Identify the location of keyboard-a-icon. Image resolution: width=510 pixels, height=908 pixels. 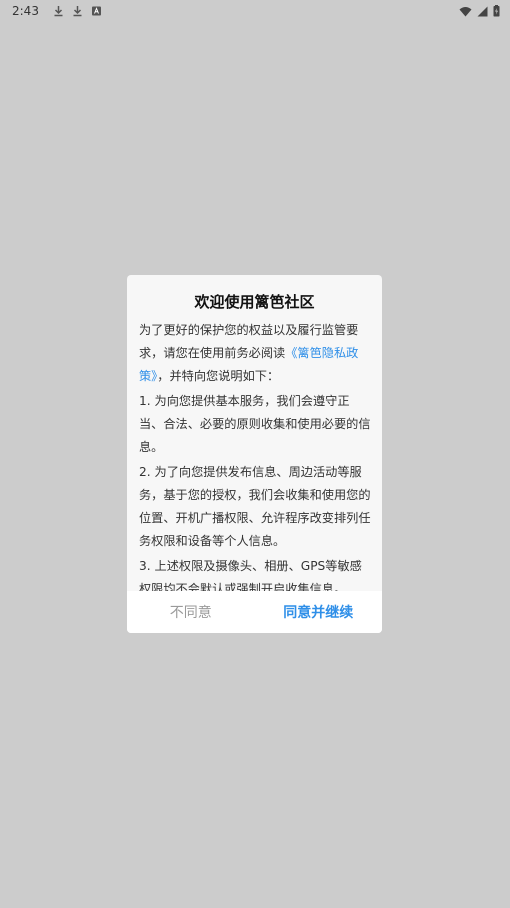
(96, 11).